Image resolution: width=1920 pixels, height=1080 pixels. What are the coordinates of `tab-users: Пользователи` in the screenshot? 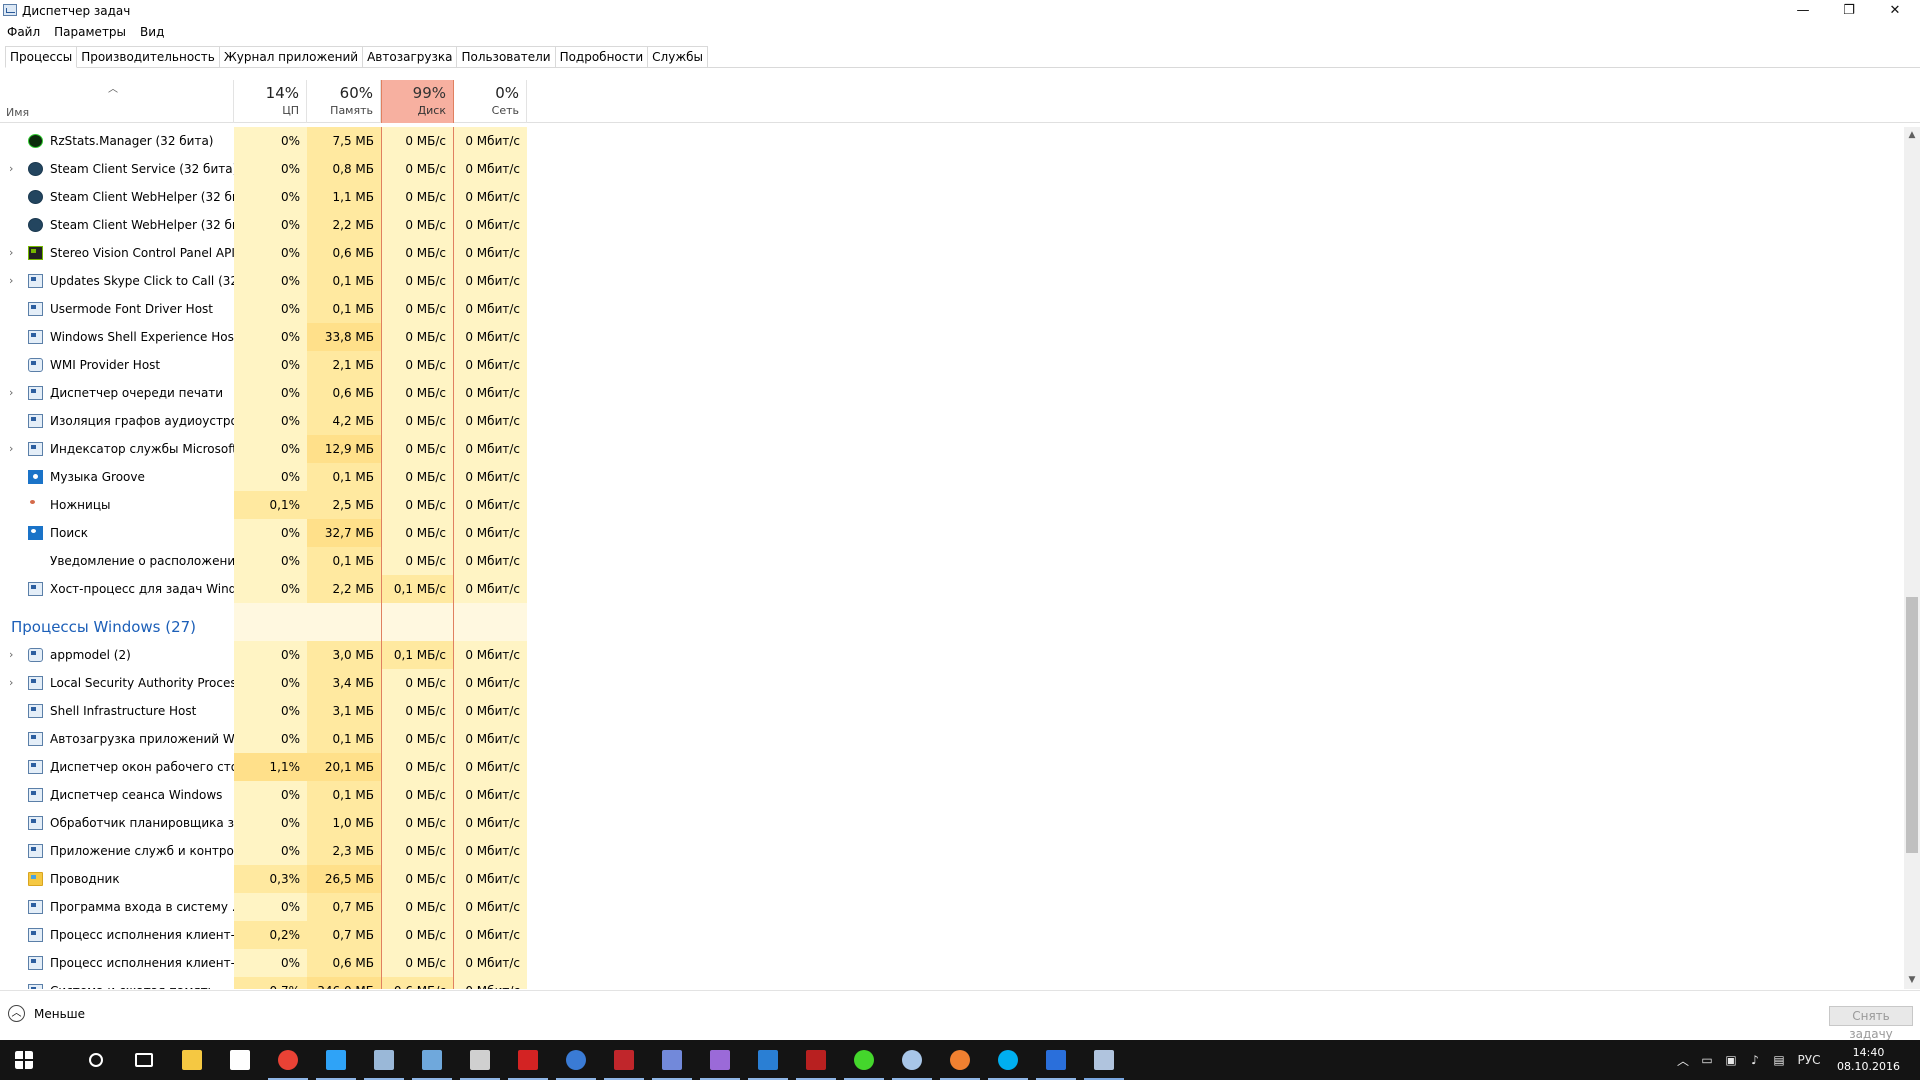 It's located at (506, 56).